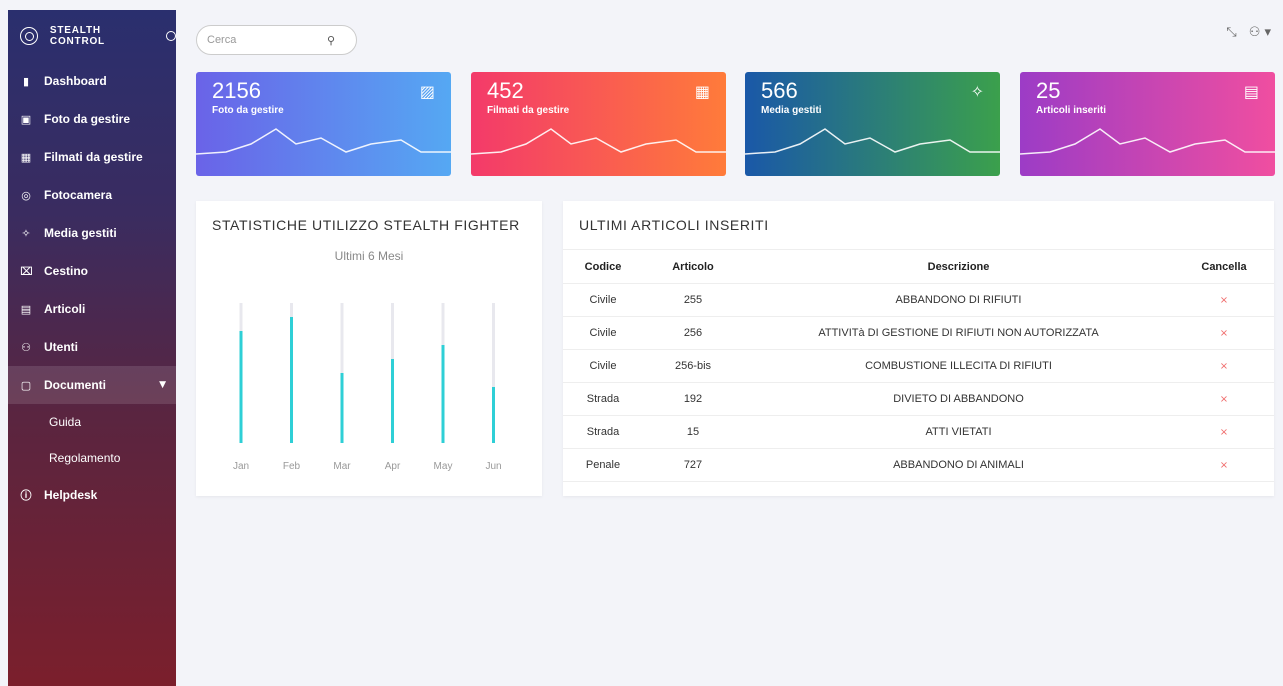  I want to click on sidebar-item-label: Dashboard, so click(75, 81).